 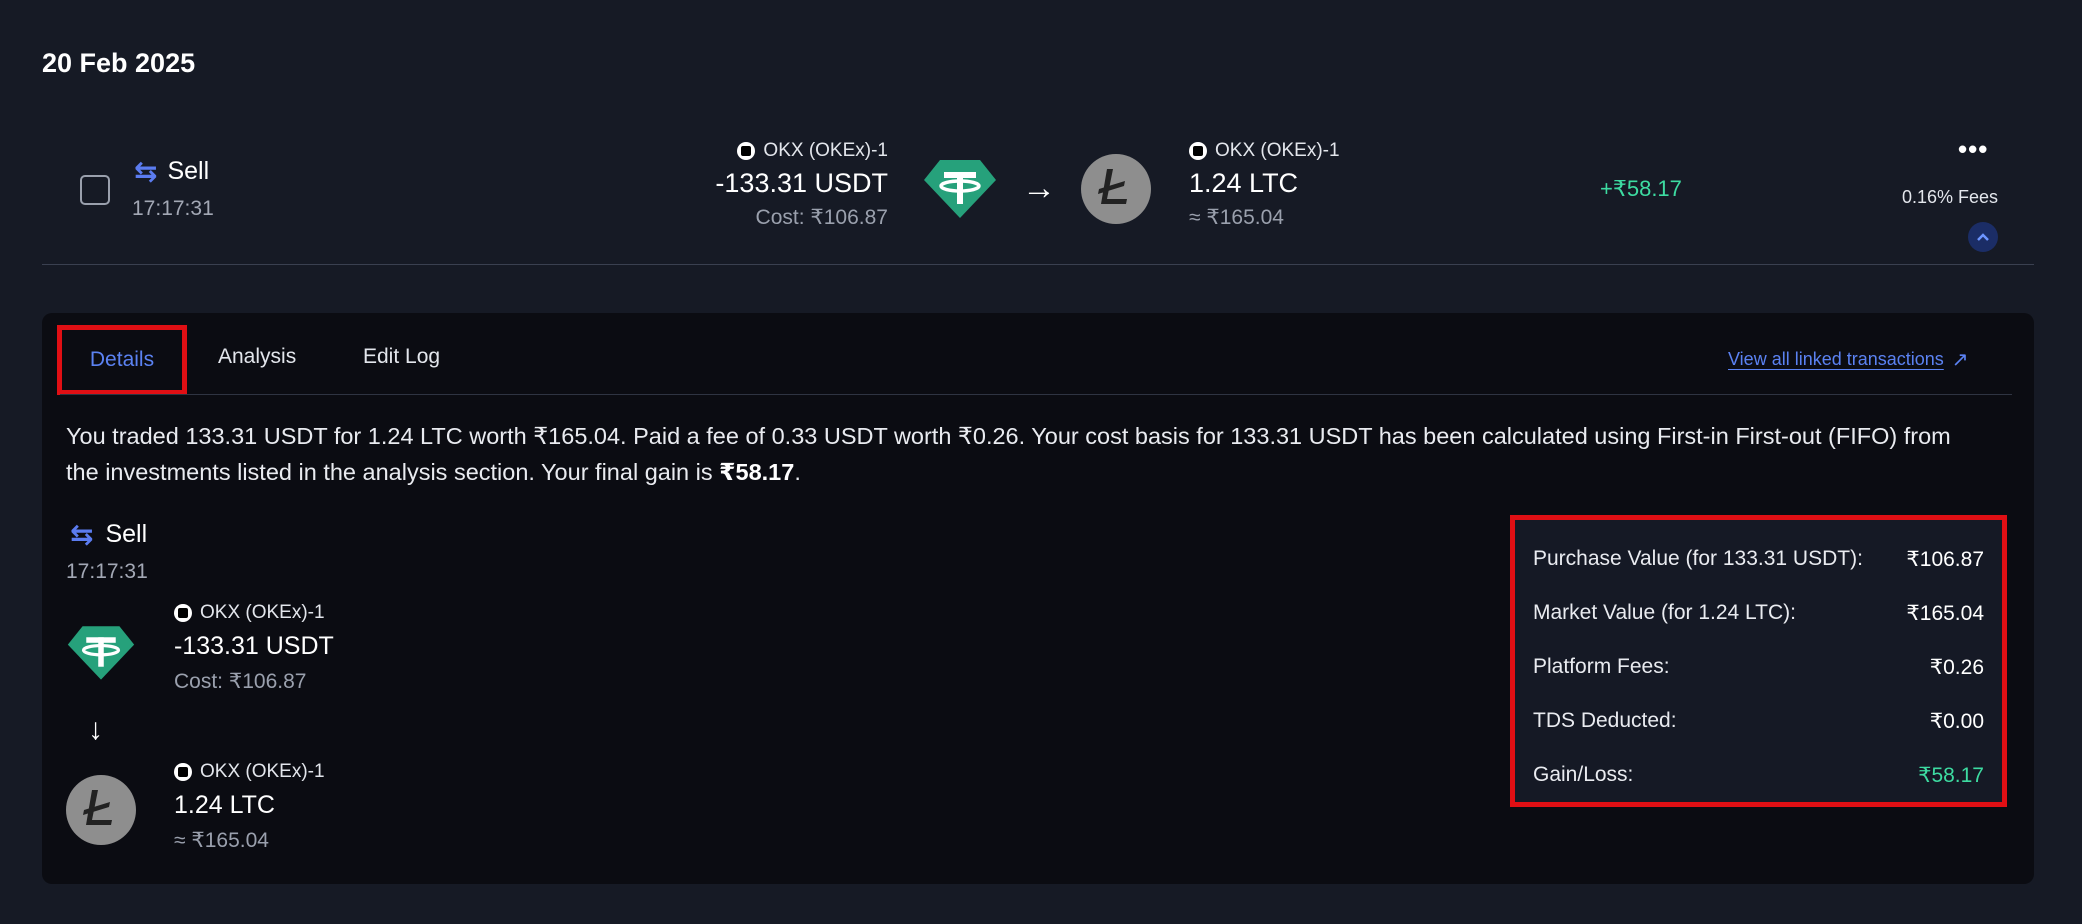 What do you see at coordinates (821, 217) in the screenshot?
I see `from-cost: Cost: ₹106.87` at bounding box center [821, 217].